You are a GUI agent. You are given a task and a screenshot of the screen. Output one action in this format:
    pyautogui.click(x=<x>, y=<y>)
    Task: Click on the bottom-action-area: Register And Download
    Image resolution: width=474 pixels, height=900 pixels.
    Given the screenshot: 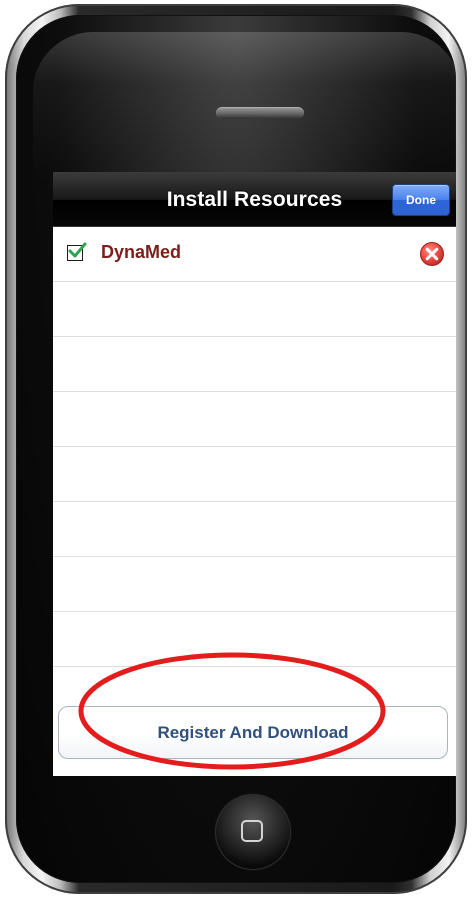 What is the action you would take?
    pyautogui.click(x=254, y=739)
    